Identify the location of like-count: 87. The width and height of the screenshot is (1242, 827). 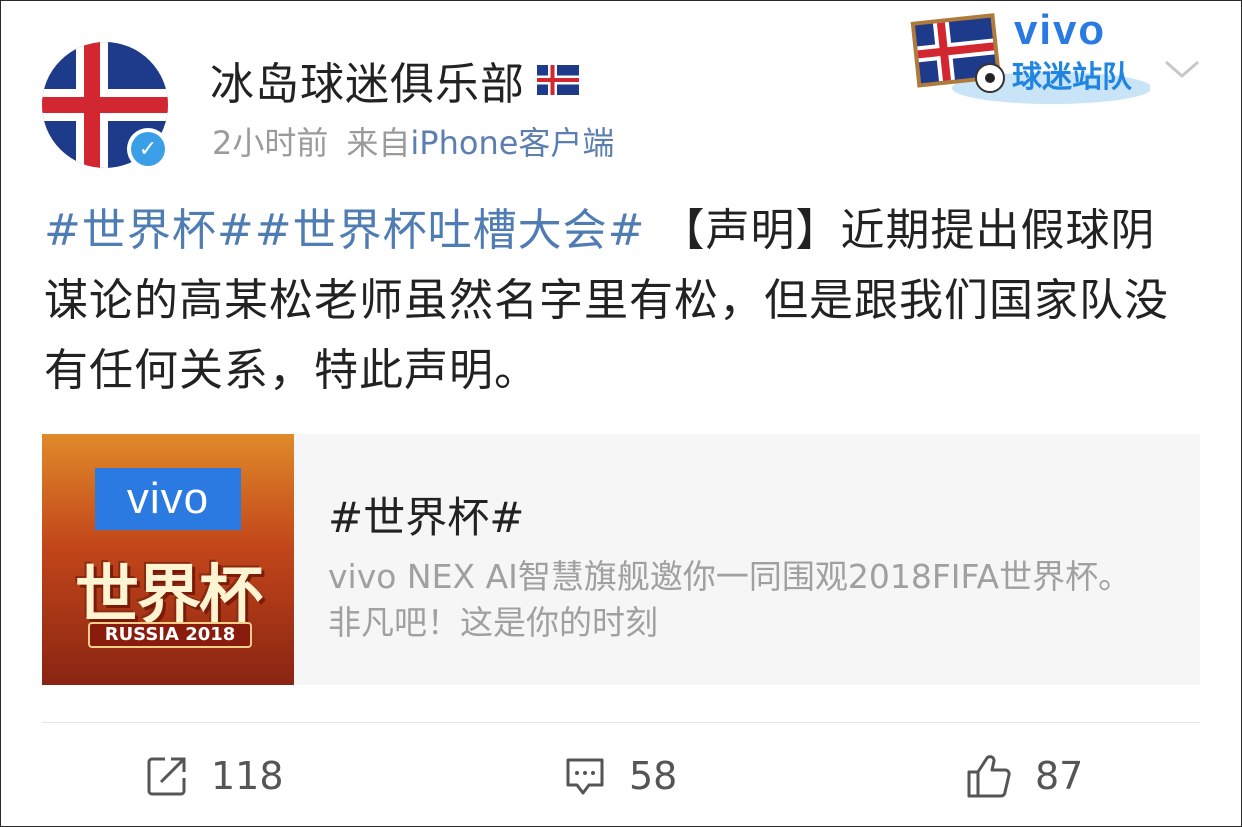
(1059, 776).